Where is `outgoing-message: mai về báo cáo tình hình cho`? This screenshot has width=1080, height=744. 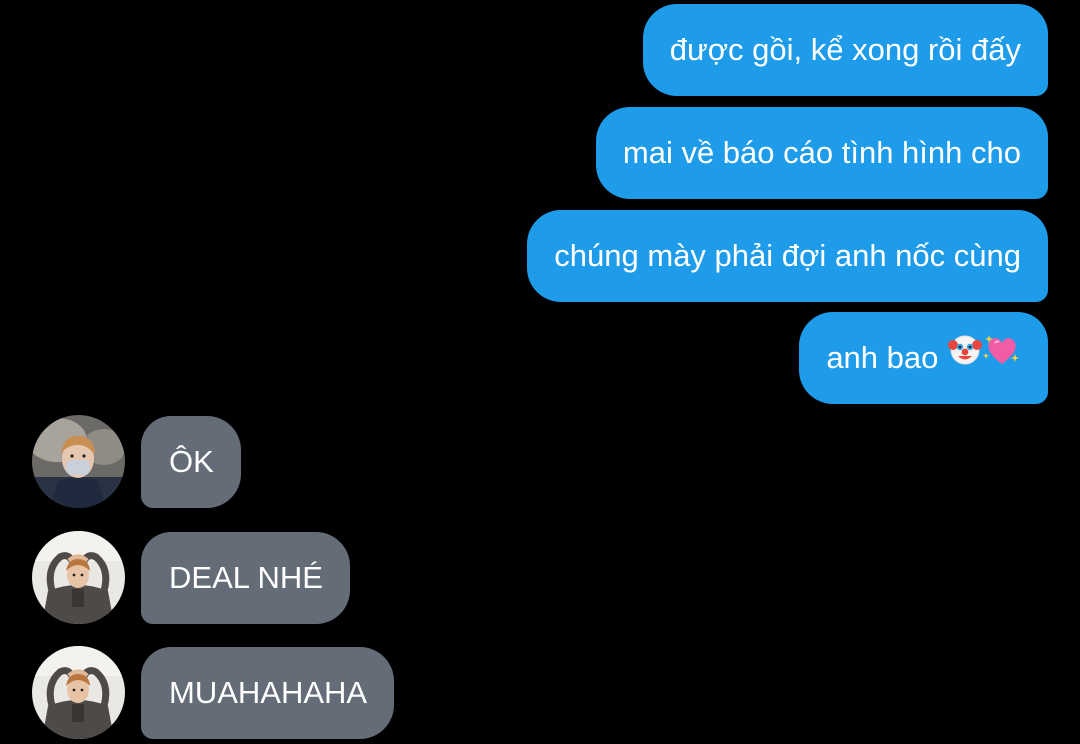
outgoing-message: mai về báo cáo tình hình cho is located at coordinates (821, 153).